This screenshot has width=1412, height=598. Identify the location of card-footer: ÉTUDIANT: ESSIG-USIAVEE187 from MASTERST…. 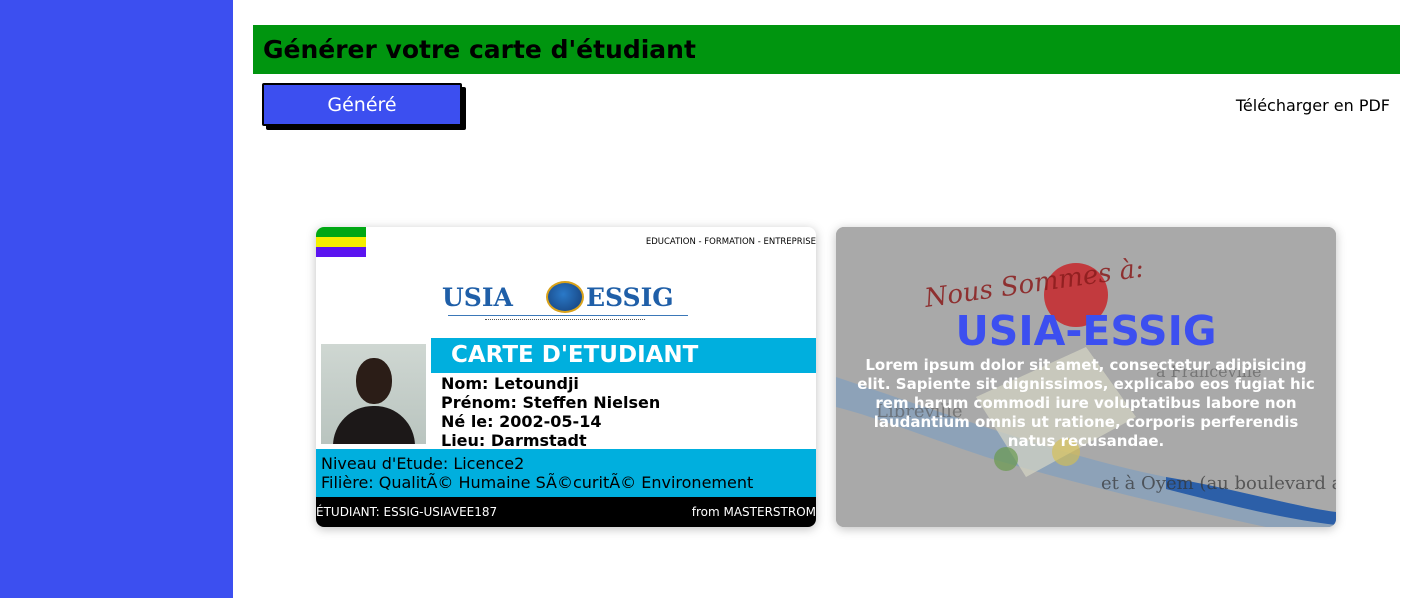
(566, 512).